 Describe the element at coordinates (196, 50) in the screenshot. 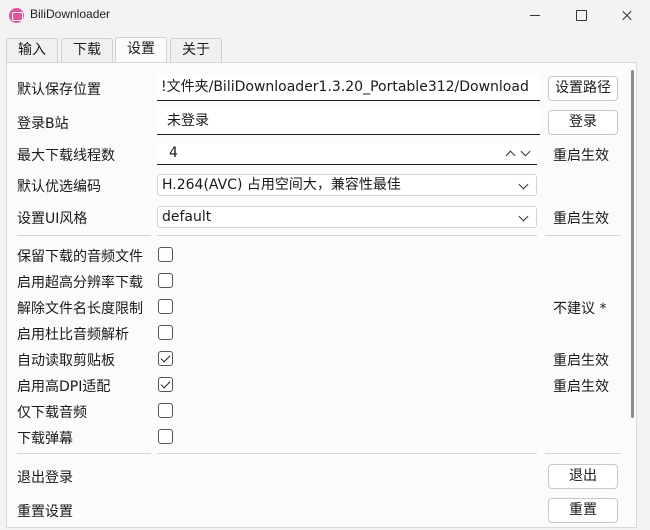

I see `tab-about: 关于` at that location.